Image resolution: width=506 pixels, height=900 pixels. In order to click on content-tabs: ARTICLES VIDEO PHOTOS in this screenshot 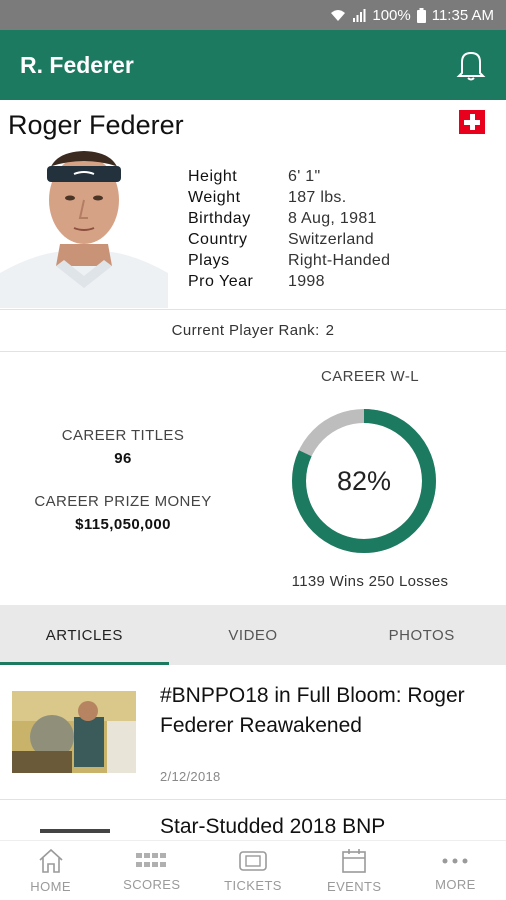, I will do `click(253, 635)`.